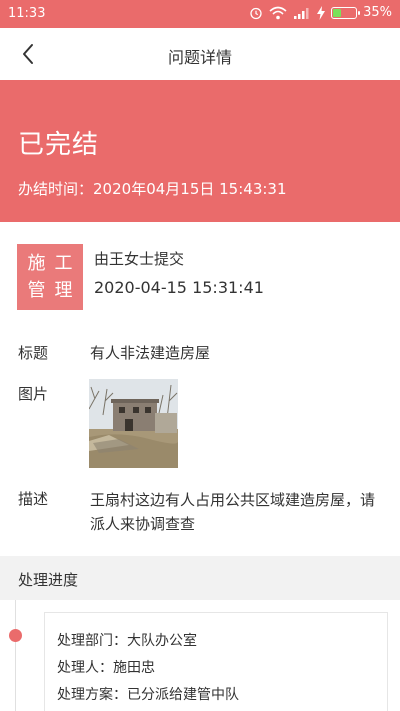 The height and width of the screenshot is (711, 400). I want to click on submitter-name: 由王女士提交, so click(139, 259).